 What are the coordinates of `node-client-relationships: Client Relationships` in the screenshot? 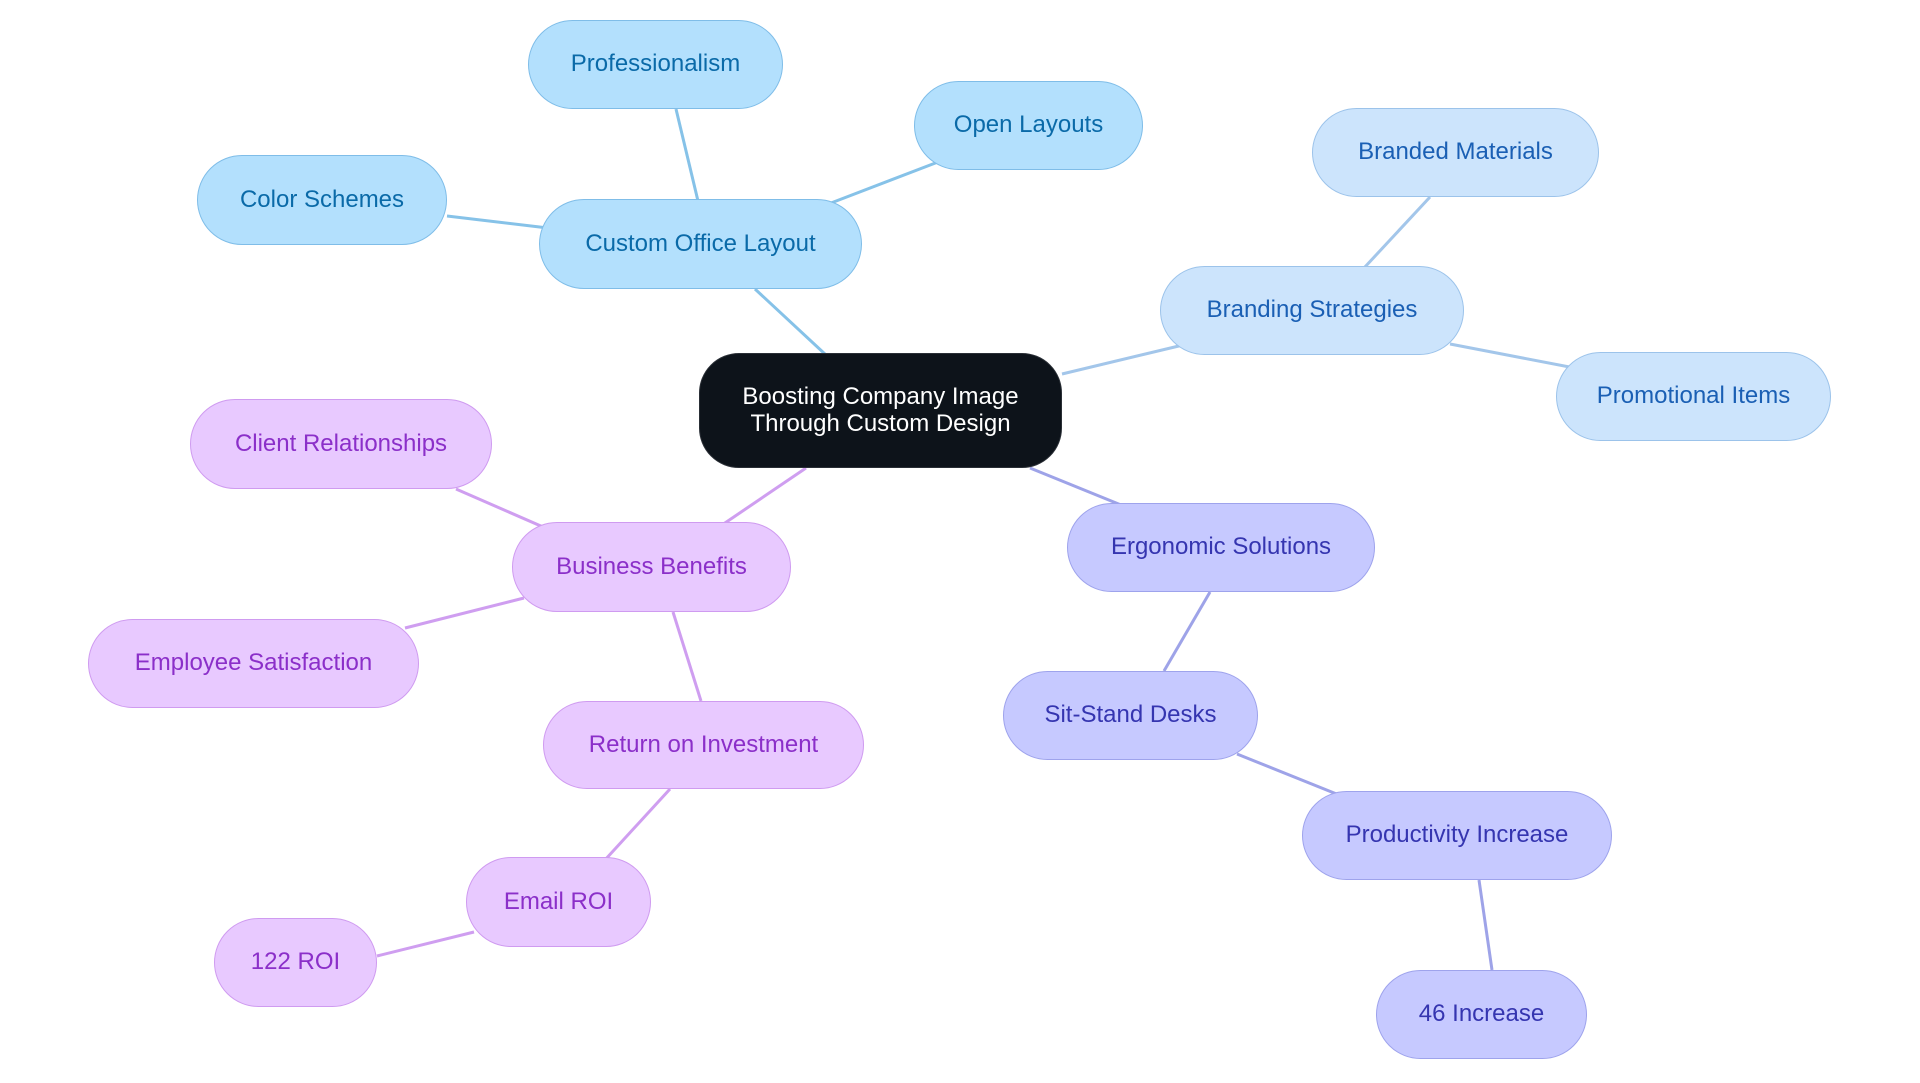 It's located at (341, 444).